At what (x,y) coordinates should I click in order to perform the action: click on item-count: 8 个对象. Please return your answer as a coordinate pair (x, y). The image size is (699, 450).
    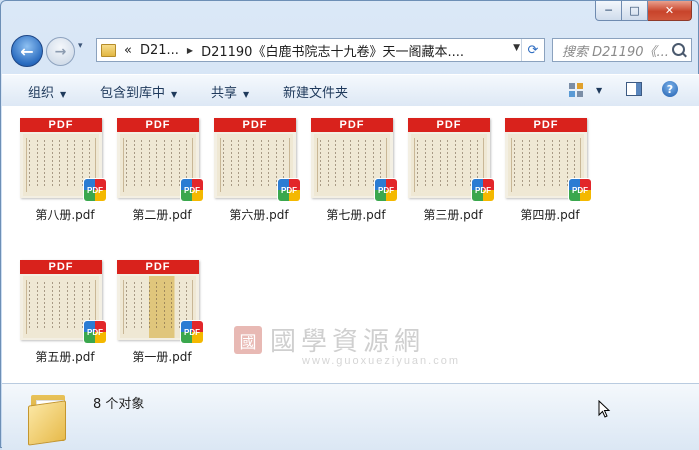
    Looking at the image, I should click on (119, 404).